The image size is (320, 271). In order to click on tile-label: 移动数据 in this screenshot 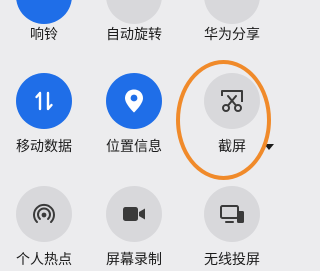, I will do `click(44, 147)`.